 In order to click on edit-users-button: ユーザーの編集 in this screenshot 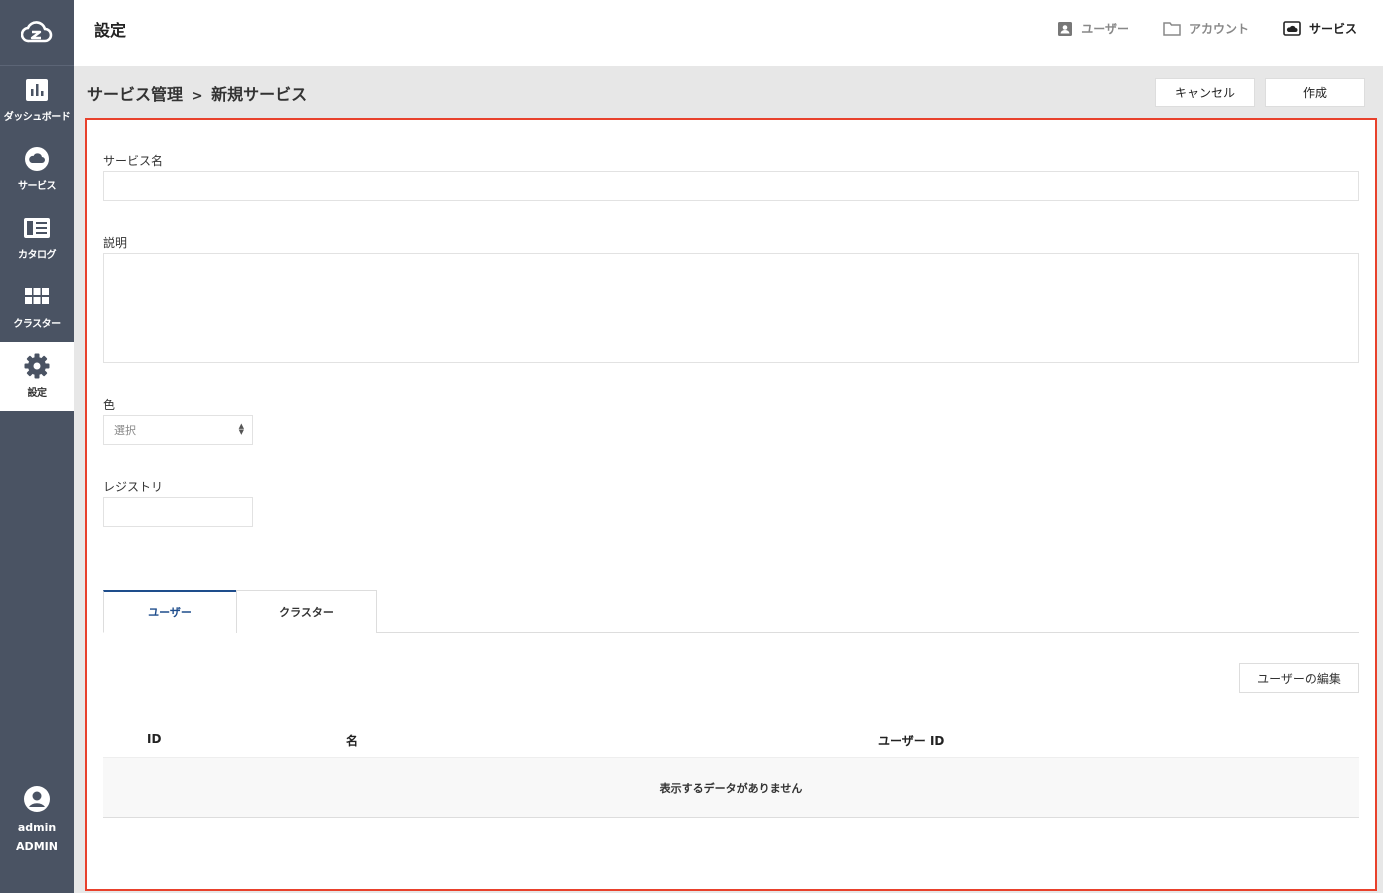, I will do `click(1299, 678)`.